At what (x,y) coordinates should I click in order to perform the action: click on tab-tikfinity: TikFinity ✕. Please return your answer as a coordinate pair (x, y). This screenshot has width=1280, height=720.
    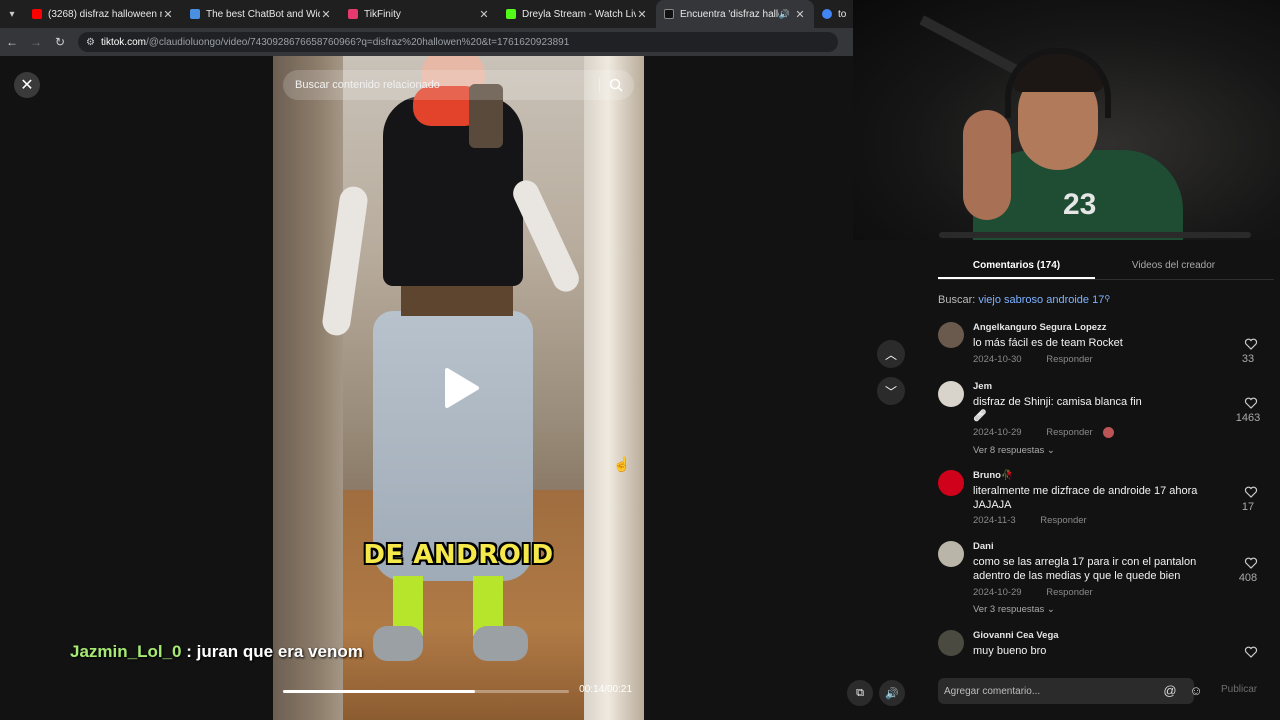
    Looking at the image, I should click on (419, 14).